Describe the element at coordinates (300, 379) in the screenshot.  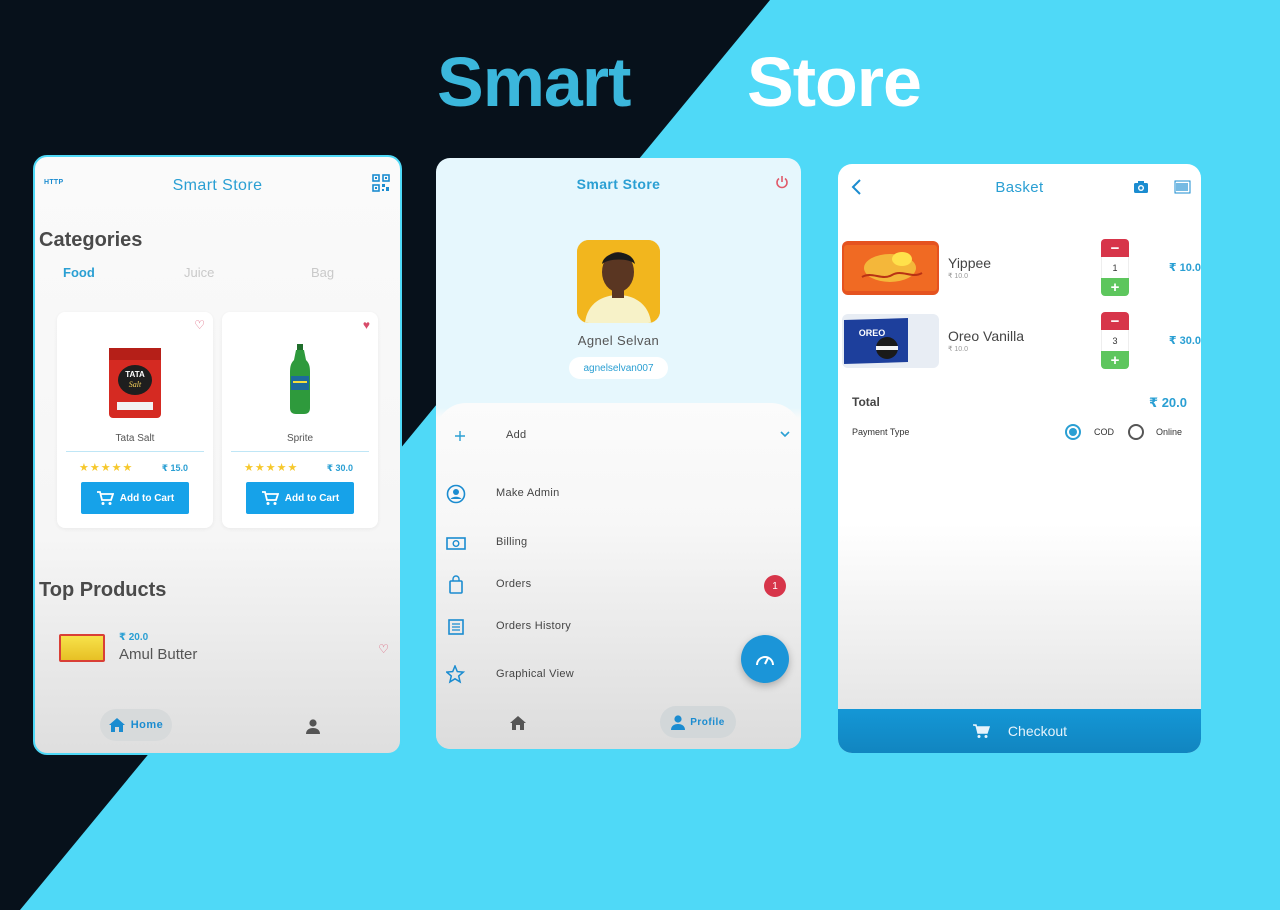
I see `sprite-bottle-image` at that location.